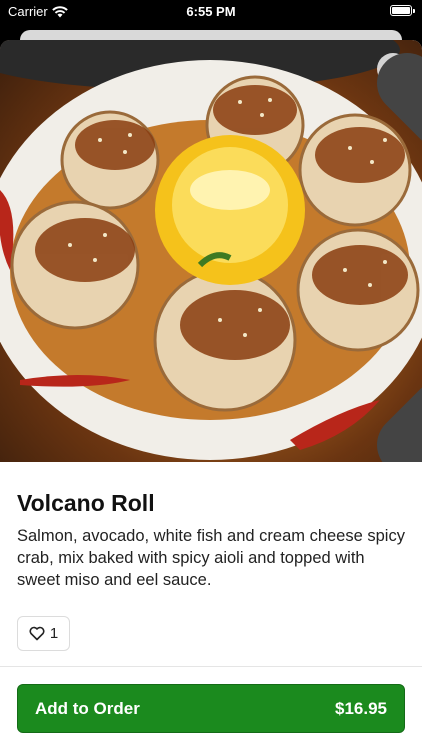  I want to click on order-price: $16.95, so click(361, 708).